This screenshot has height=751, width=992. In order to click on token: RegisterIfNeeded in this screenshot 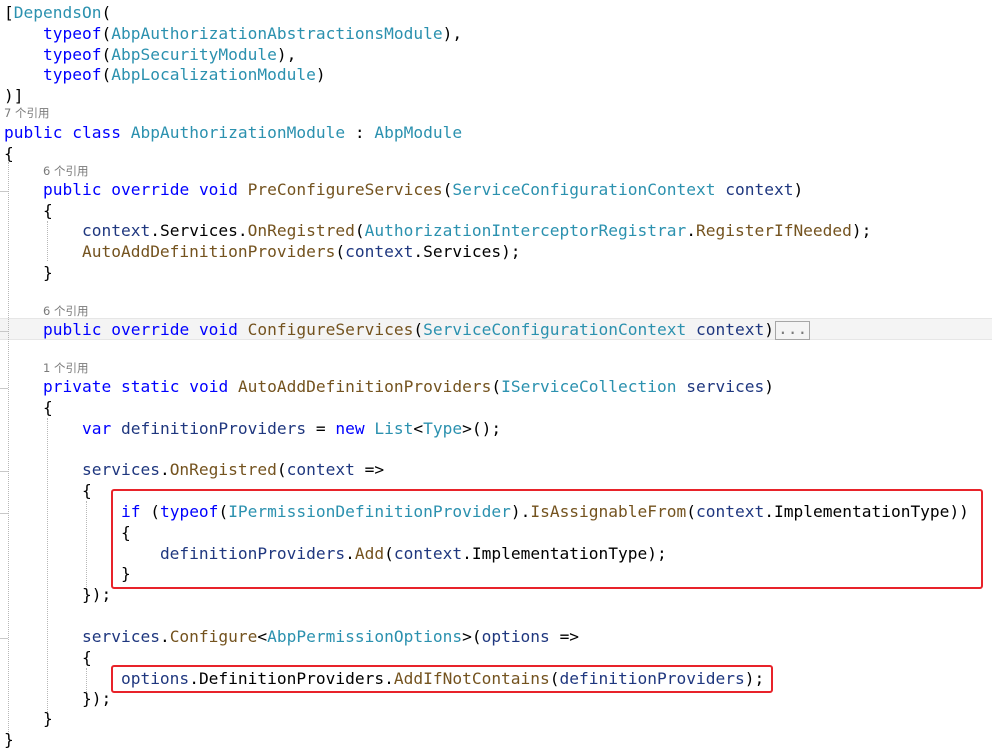, I will do `click(773, 230)`.